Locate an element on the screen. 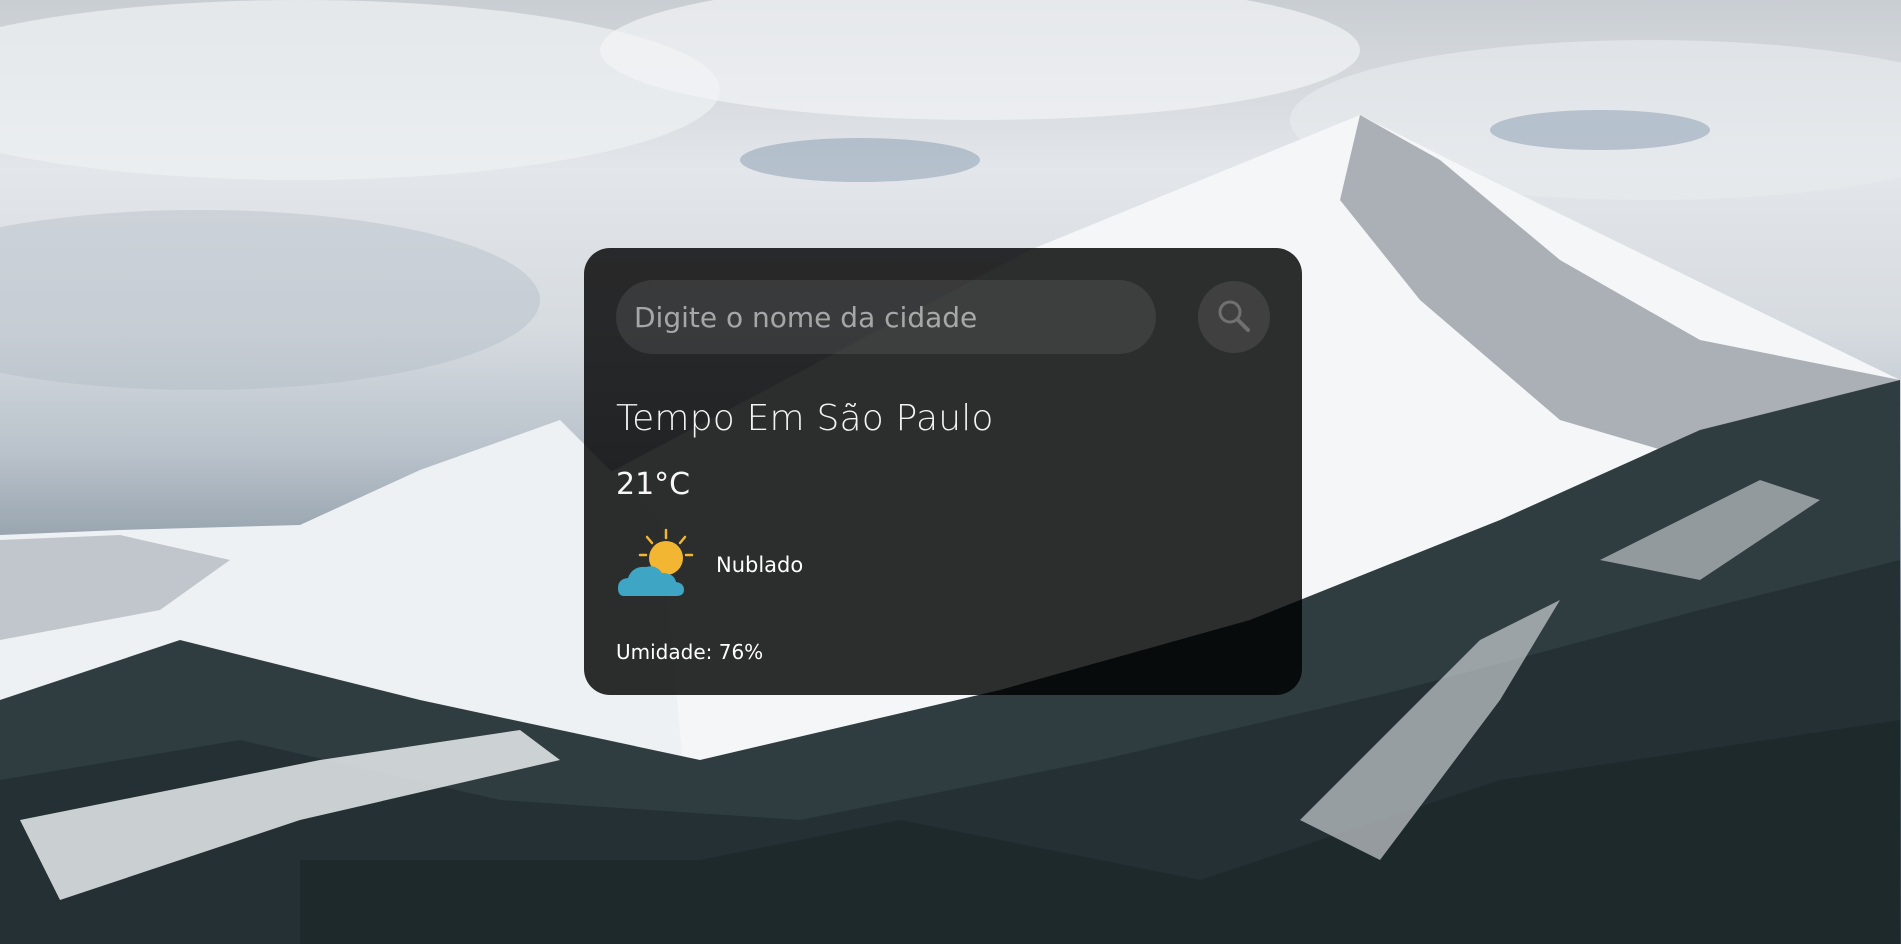 Image resolution: width=1901 pixels, height=944 pixels. city-title: Tempo Em São Paulo is located at coordinates (805, 418).